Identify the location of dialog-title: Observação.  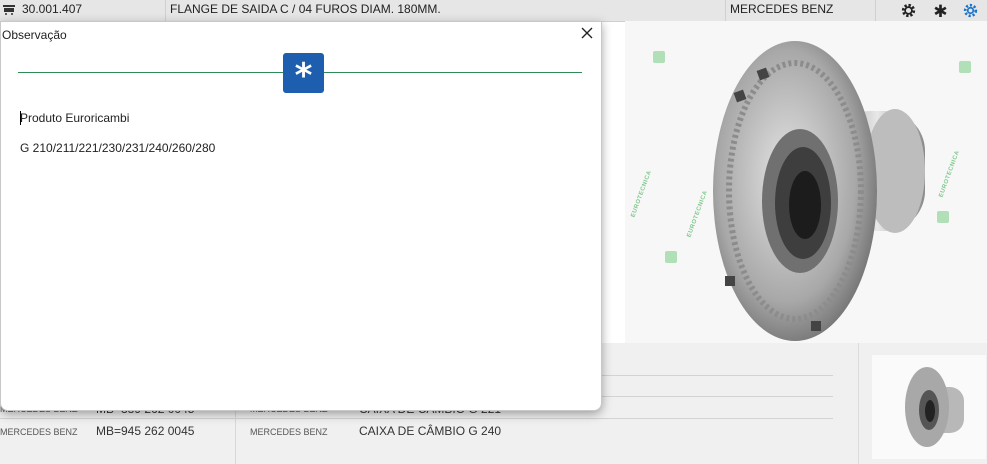
(34, 35).